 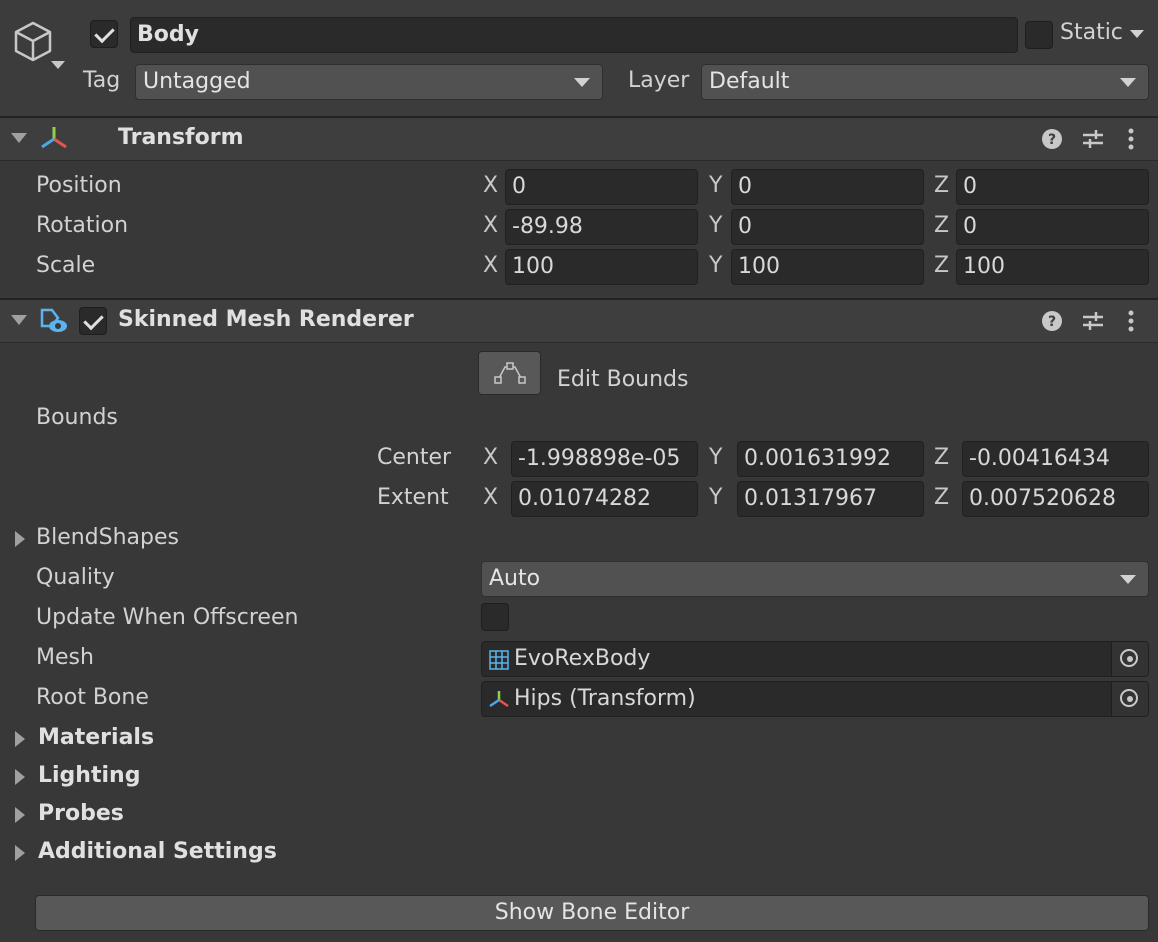 What do you see at coordinates (65, 657) in the screenshot?
I see `mesh-label: Mesh` at bounding box center [65, 657].